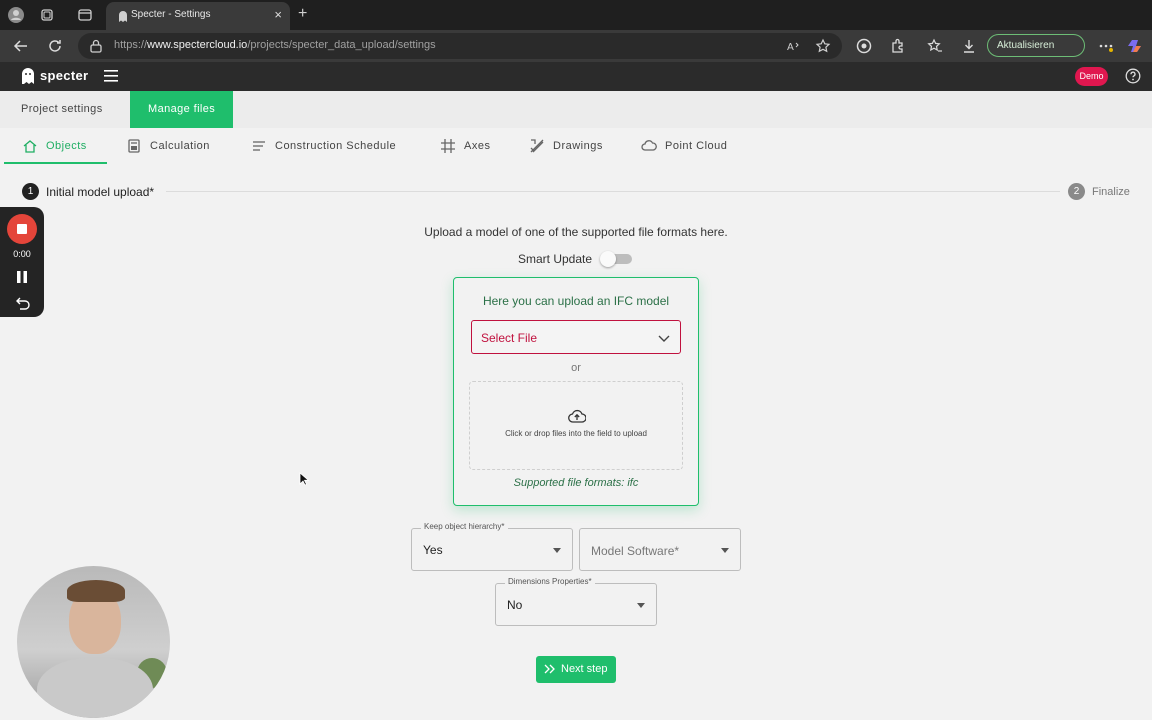 Image resolution: width=1152 pixels, height=720 pixels. I want to click on help-icon, so click(1133, 76).